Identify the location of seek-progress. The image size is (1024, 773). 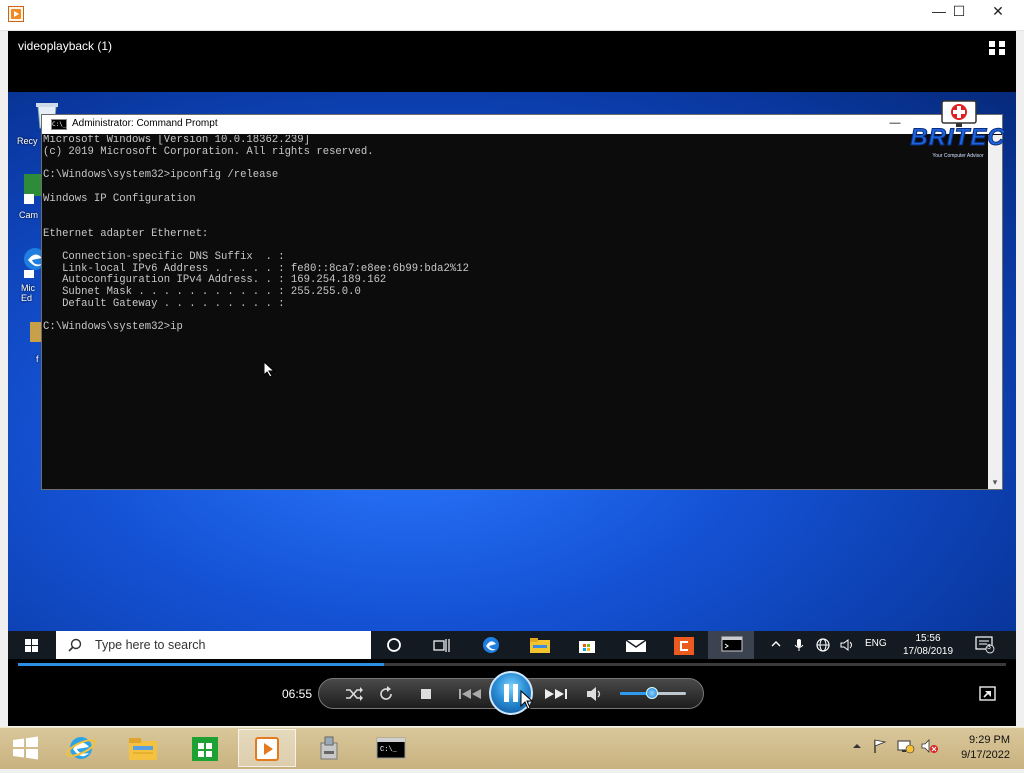
(201, 664).